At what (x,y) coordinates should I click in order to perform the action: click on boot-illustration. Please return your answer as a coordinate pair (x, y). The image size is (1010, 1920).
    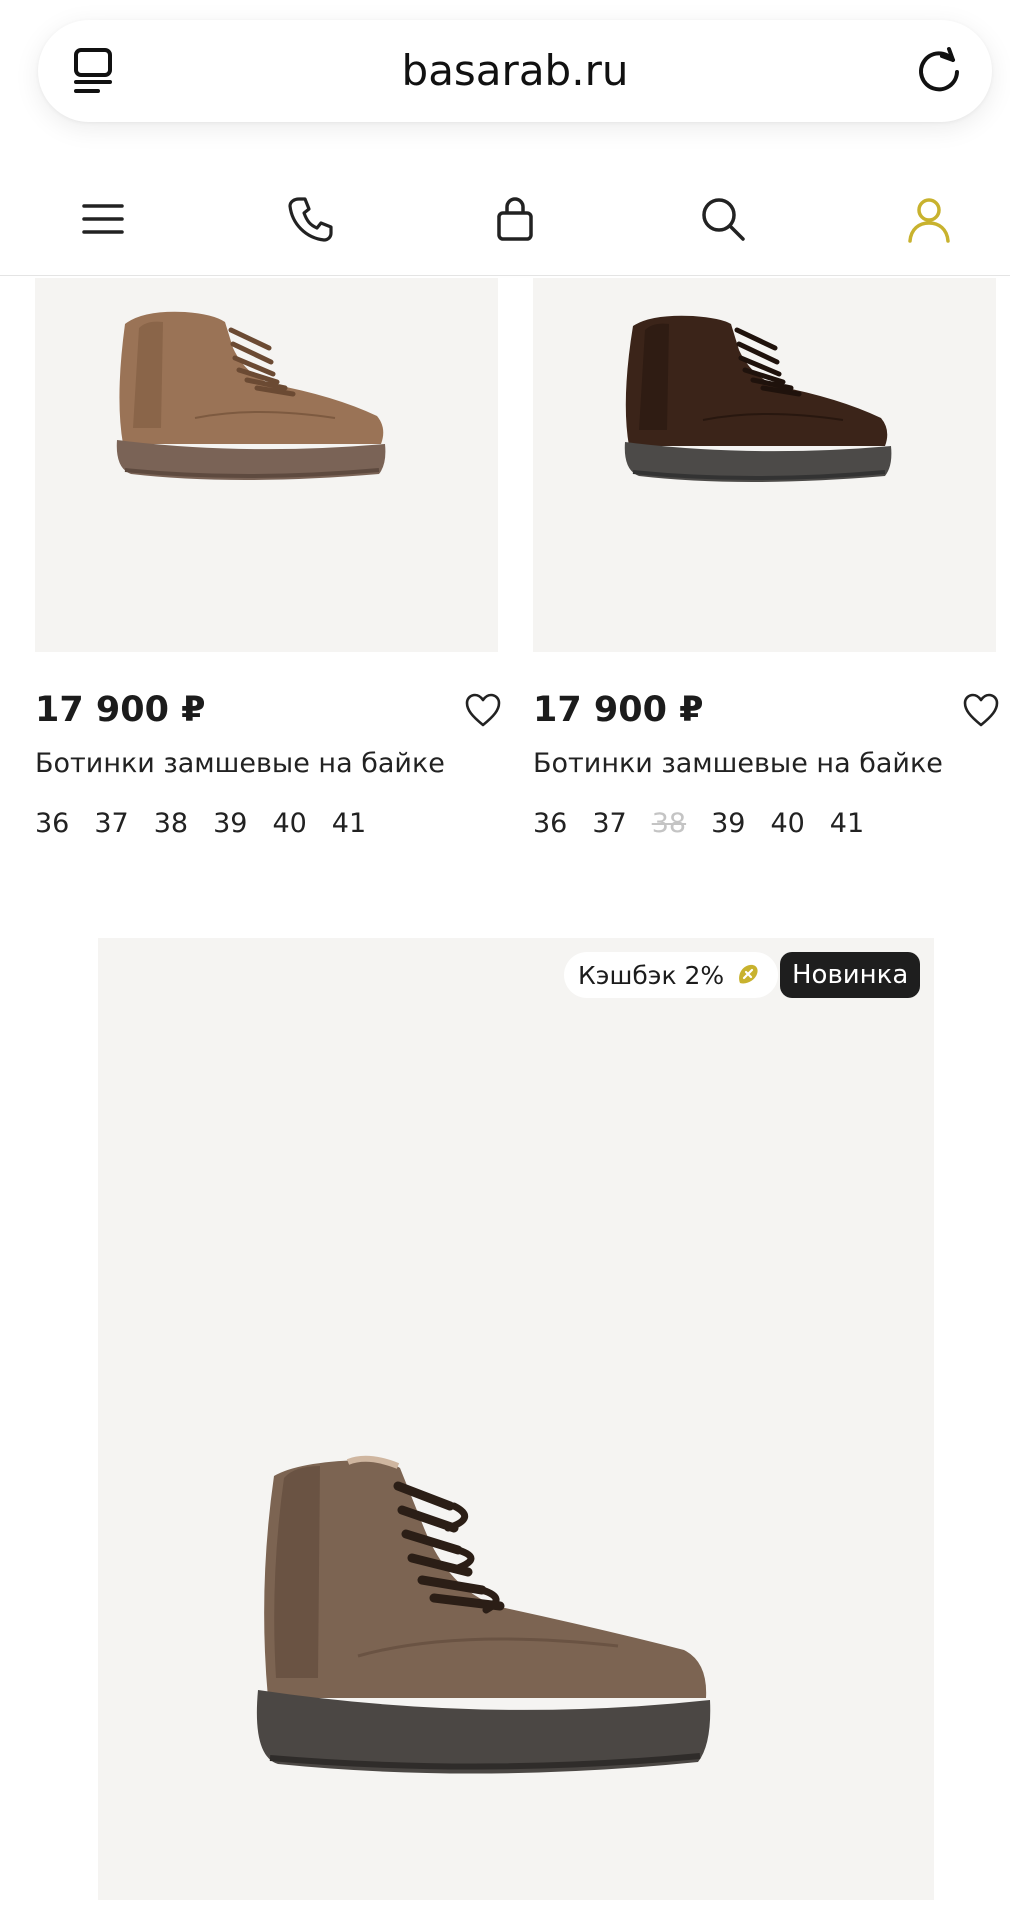
    Looking at the image, I should click on (483, 1614).